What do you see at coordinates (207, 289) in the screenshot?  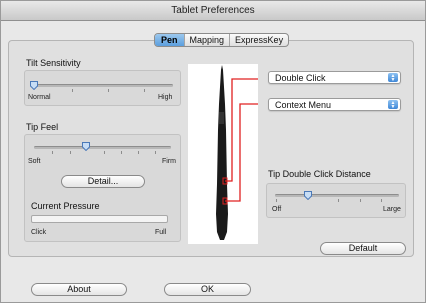 I see `ok-button: OK` at bounding box center [207, 289].